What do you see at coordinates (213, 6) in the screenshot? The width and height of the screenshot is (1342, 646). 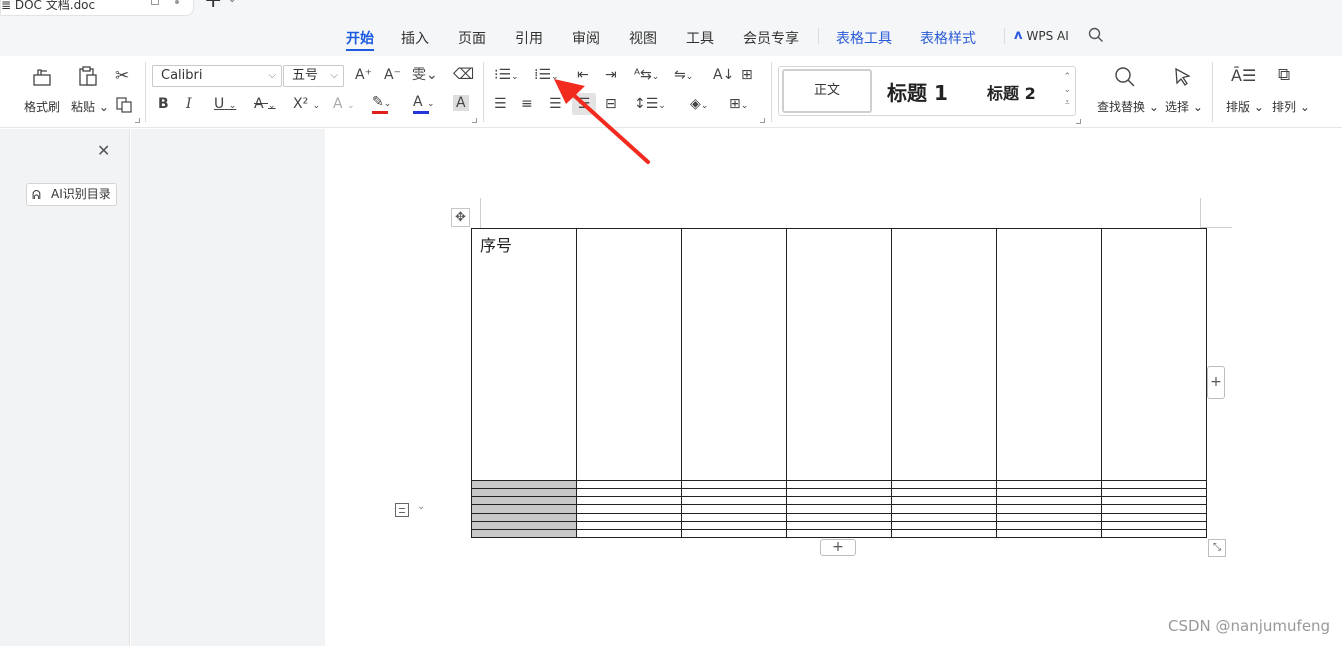 I see `new-tab-button: +` at bounding box center [213, 6].